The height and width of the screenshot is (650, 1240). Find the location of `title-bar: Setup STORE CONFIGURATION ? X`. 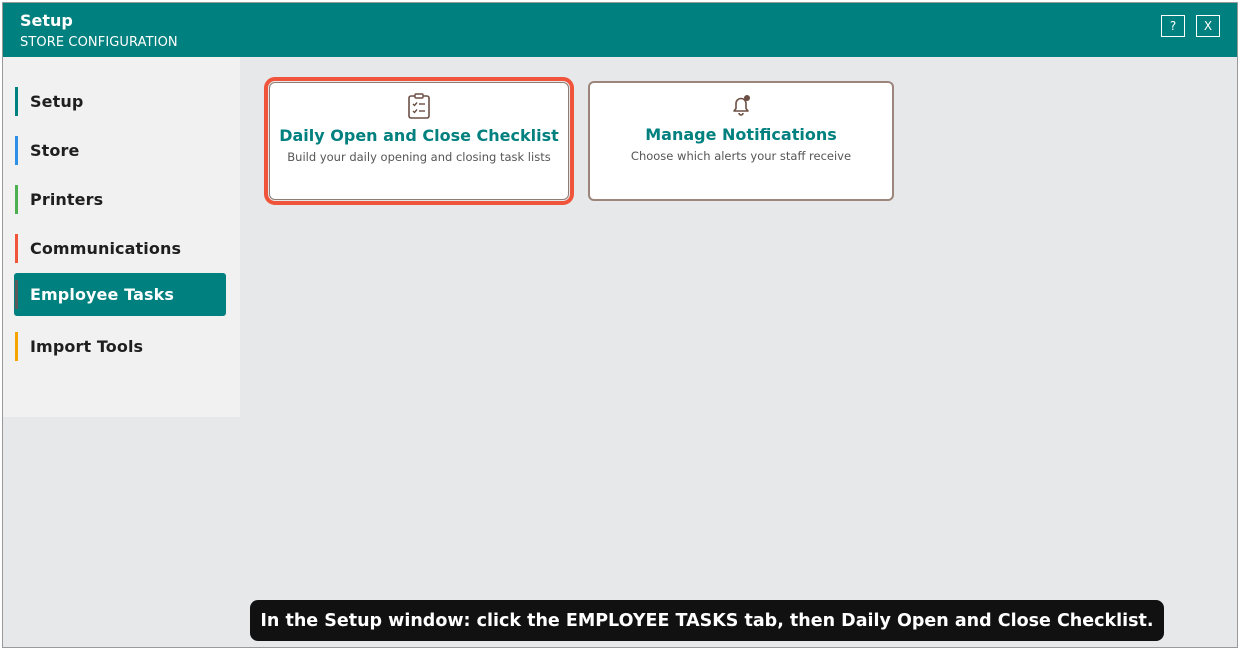

title-bar: Setup STORE CONFIGURATION ? X is located at coordinates (620, 30).